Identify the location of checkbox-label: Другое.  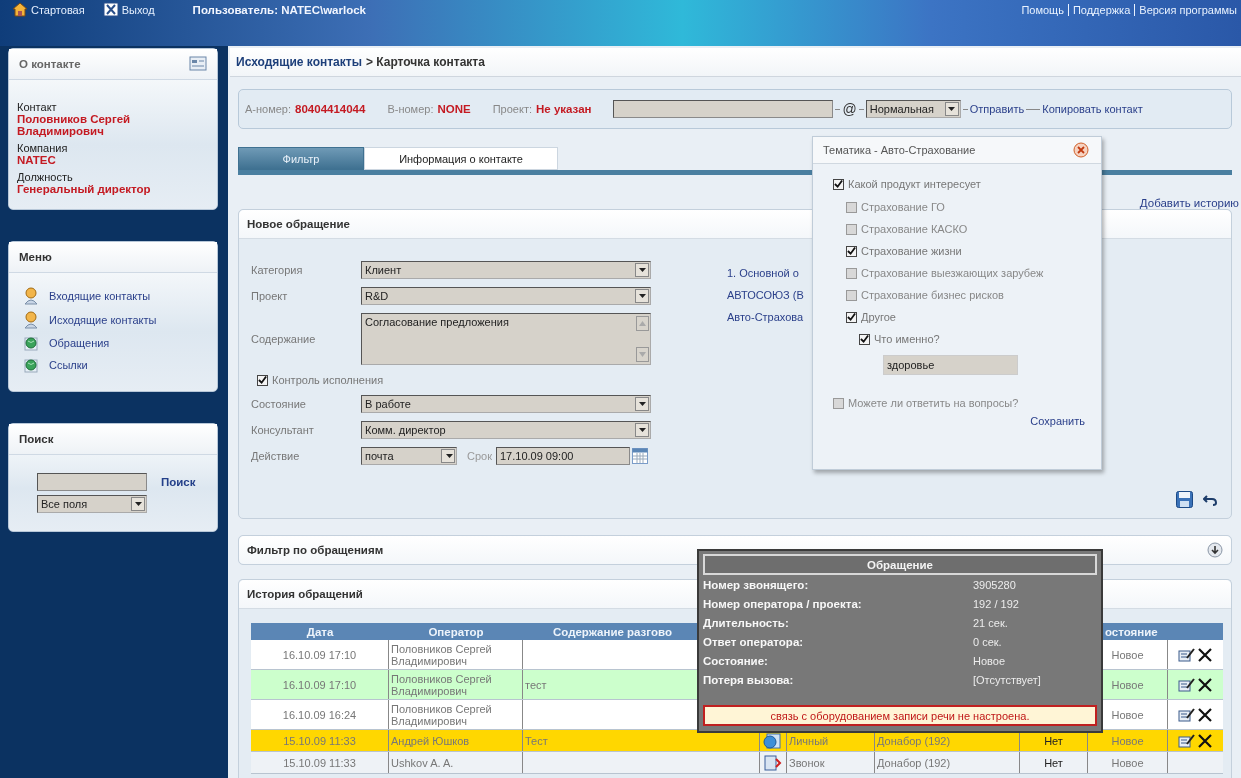
(878, 317).